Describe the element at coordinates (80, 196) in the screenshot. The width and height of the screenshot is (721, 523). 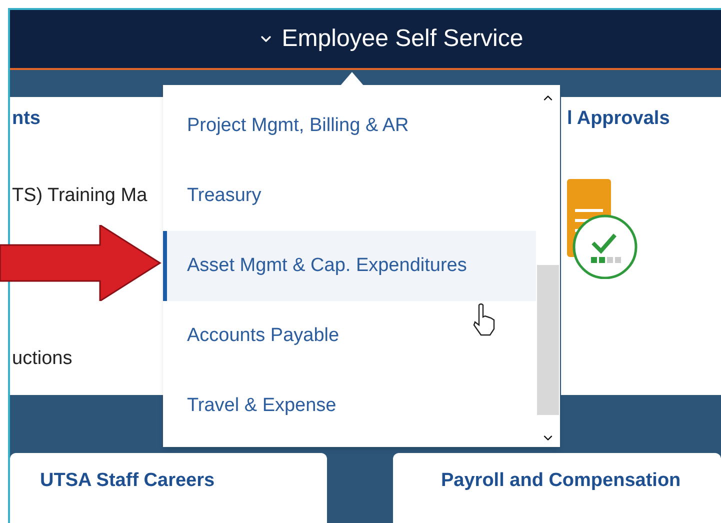
I see `tile-text: TS) Training Ma` at that location.